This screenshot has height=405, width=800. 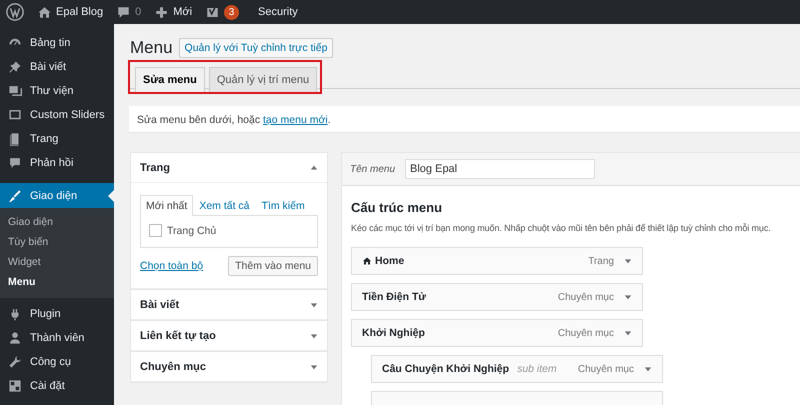 I want to click on wrench-icon, so click(x=15, y=362).